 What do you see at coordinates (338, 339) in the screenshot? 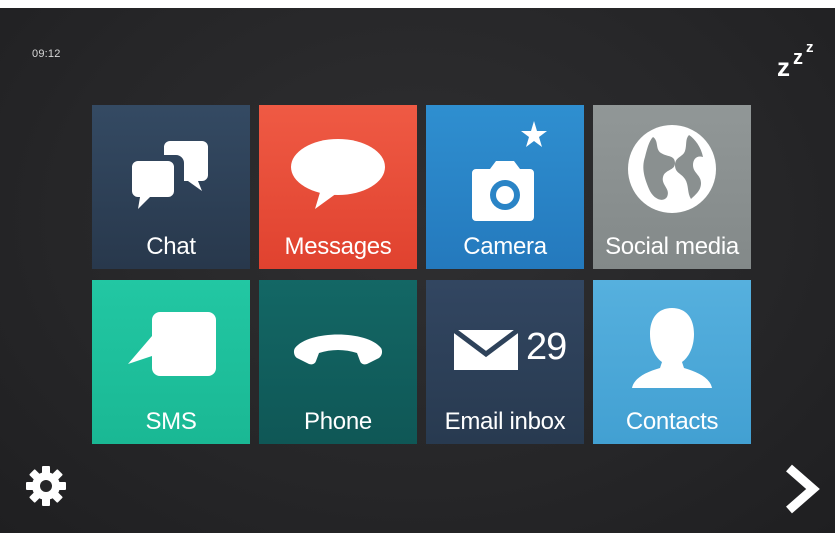
I see `phone-handset-icon` at bounding box center [338, 339].